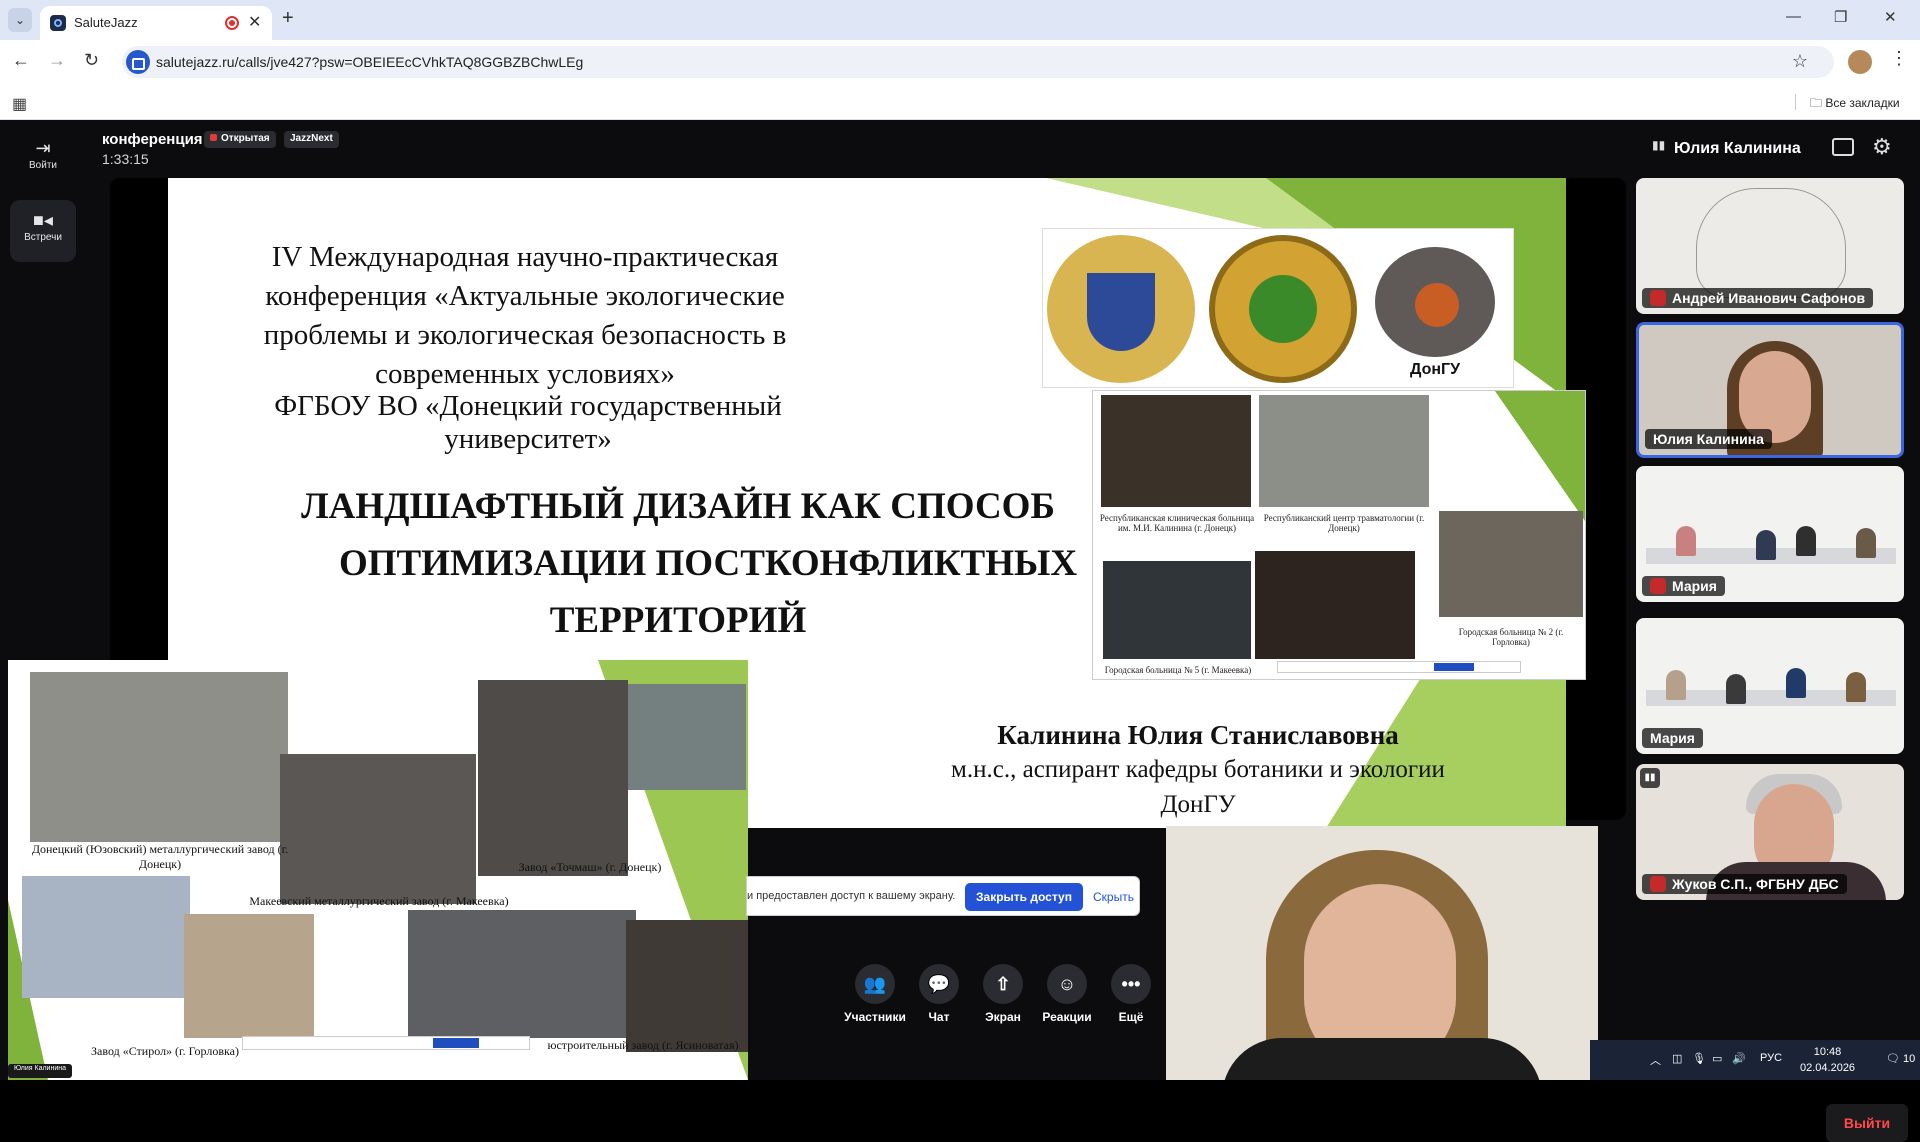 The width and height of the screenshot is (1920, 1142). What do you see at coordinates (1867, 1123) in the screenshot?
I see `leave-button: Выйти` at bounding box center [1867, 1123].